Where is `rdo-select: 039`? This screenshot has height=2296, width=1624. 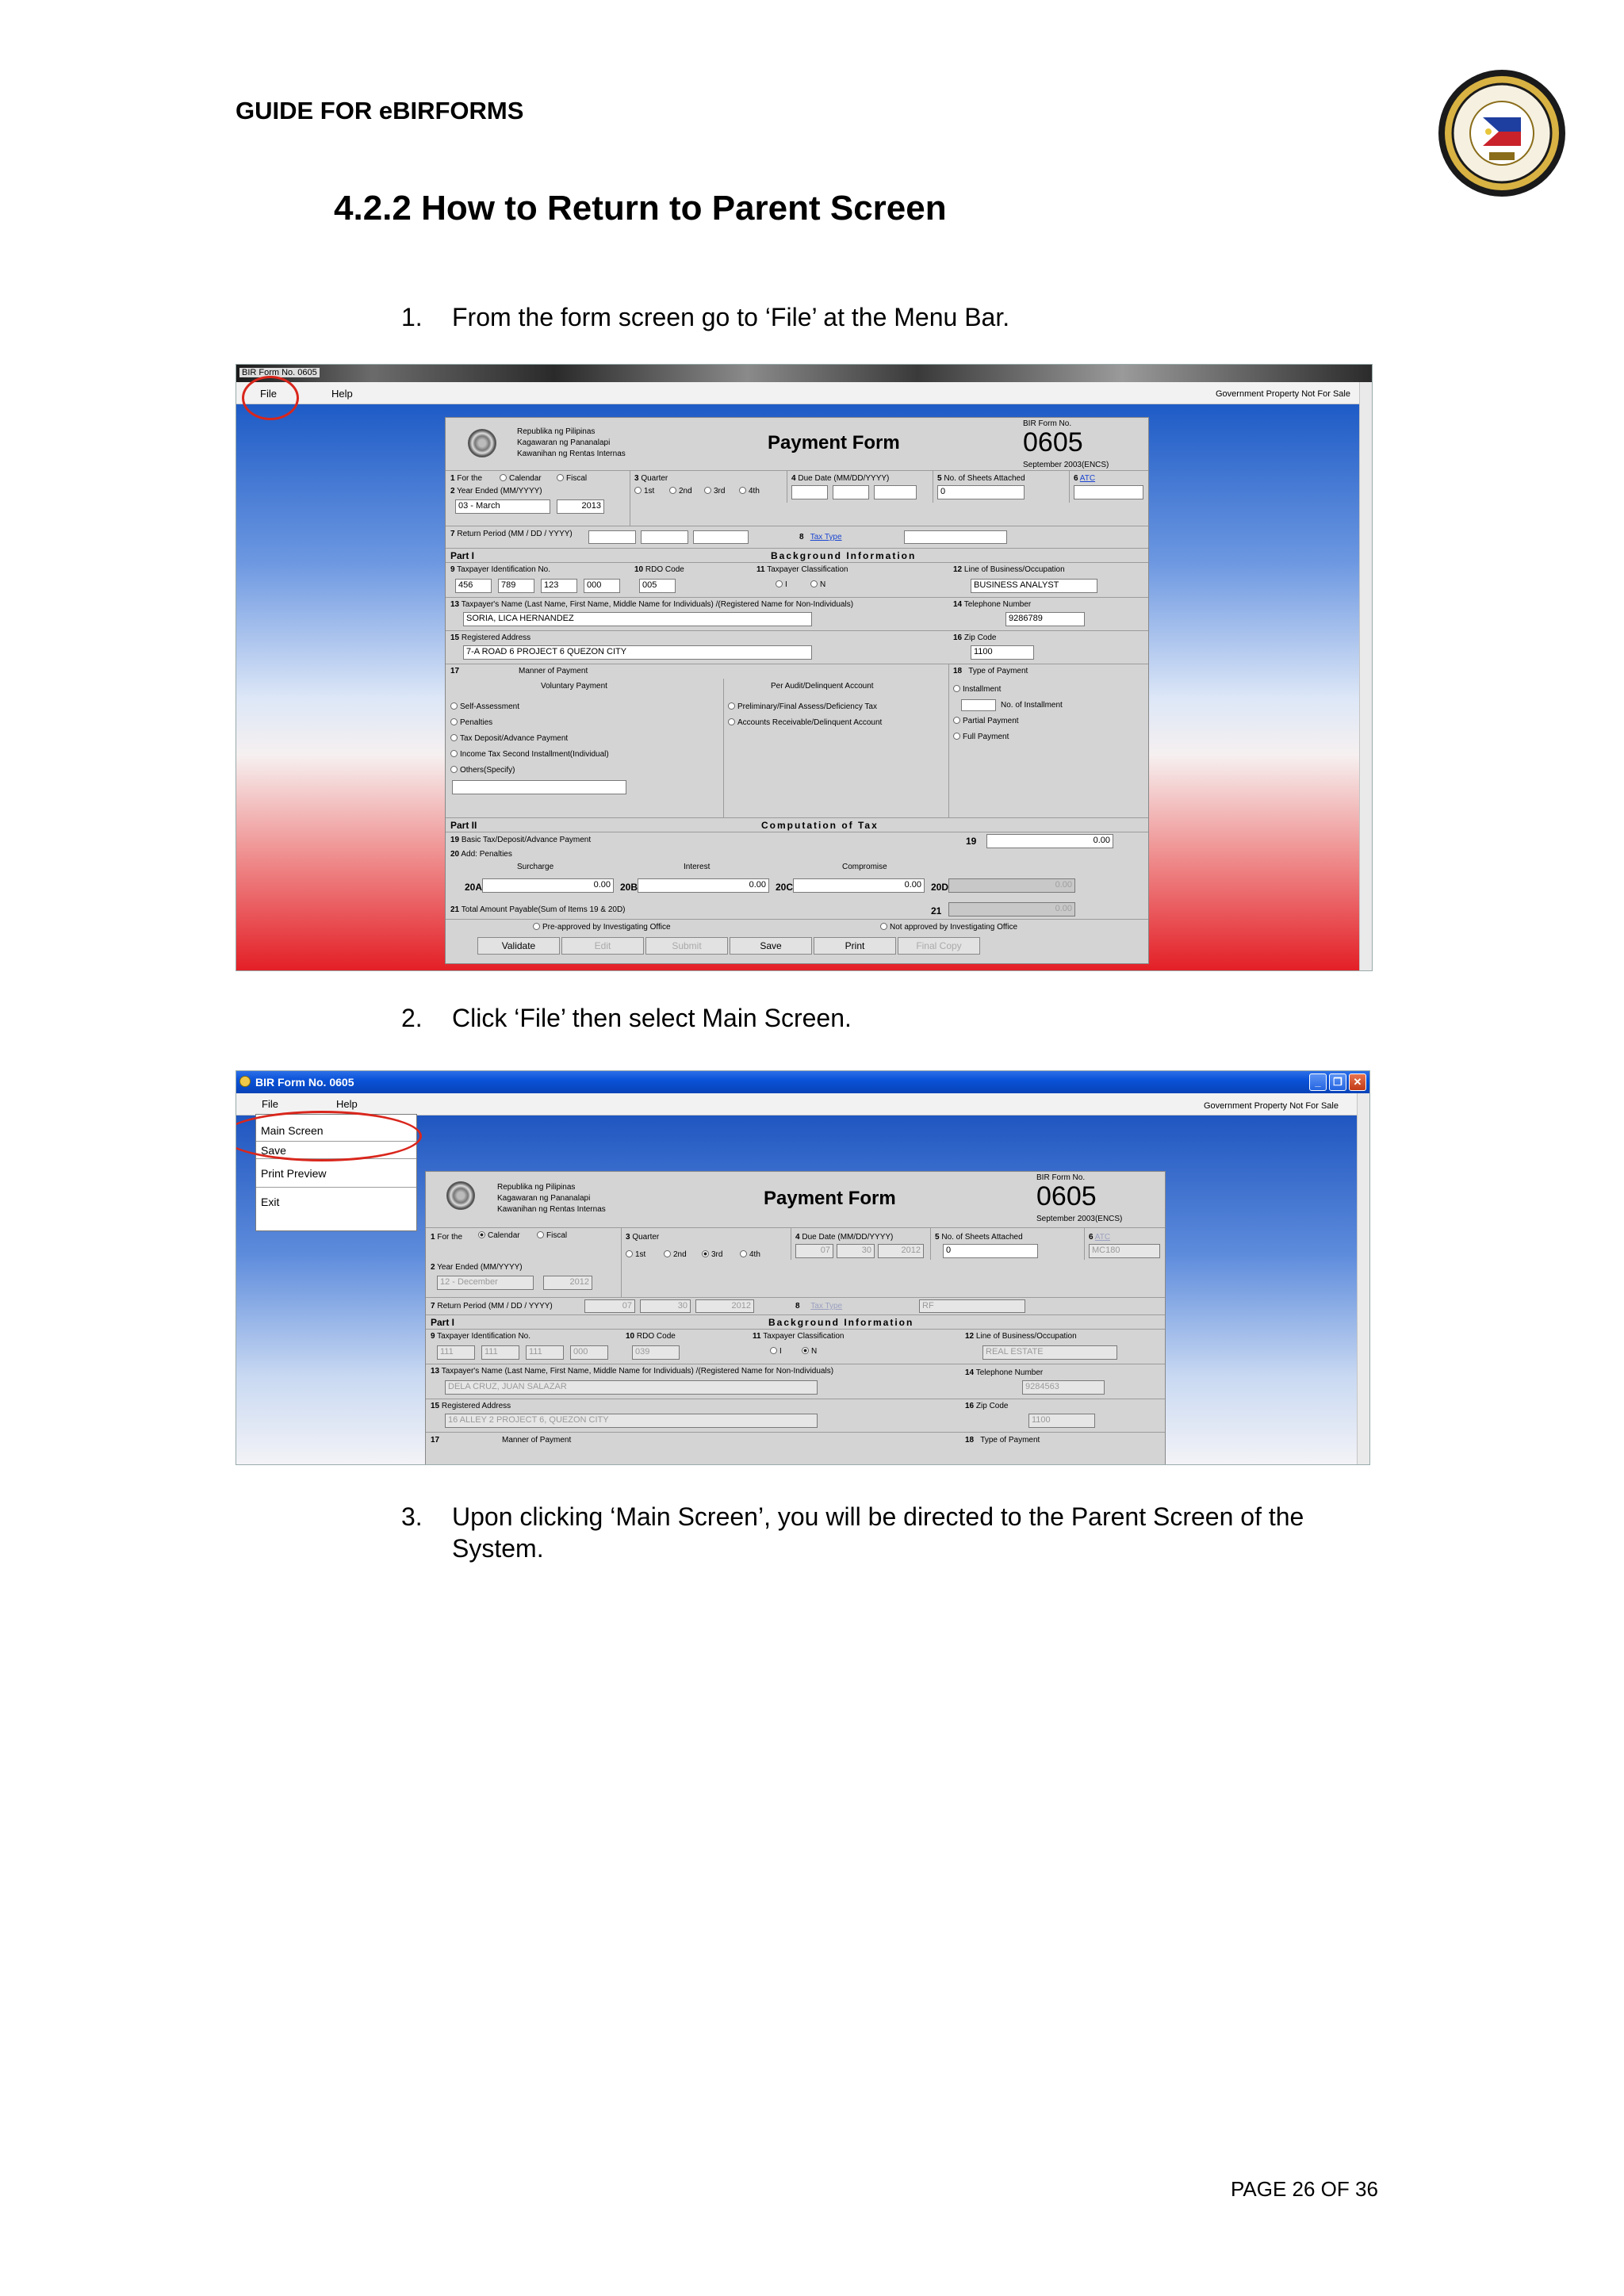
rdo-select: 039 is located at coordinates (656, 1353).